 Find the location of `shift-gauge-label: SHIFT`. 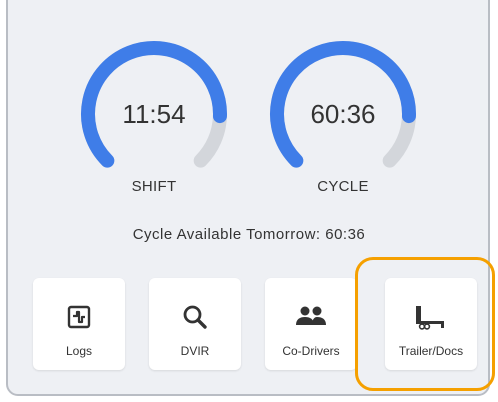

shift-gauge-label: SHIFT is located at coordinates (154, 186).